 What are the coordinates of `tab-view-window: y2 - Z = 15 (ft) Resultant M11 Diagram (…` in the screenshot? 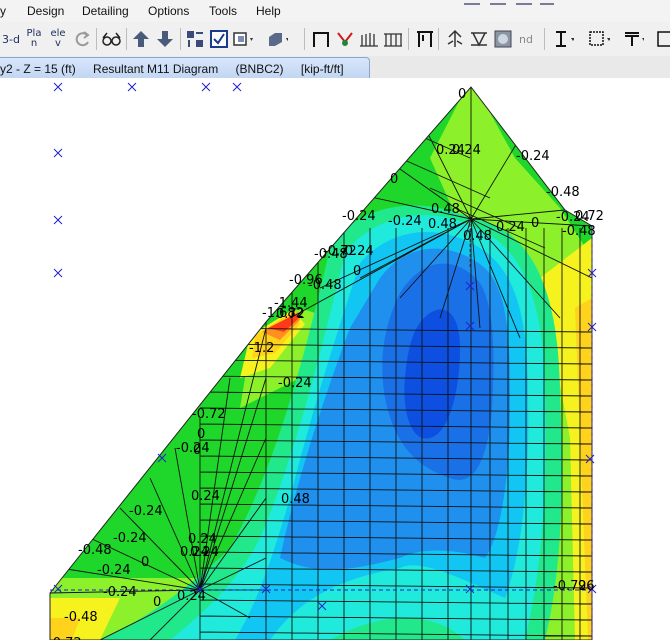 It's located at (185, 67).